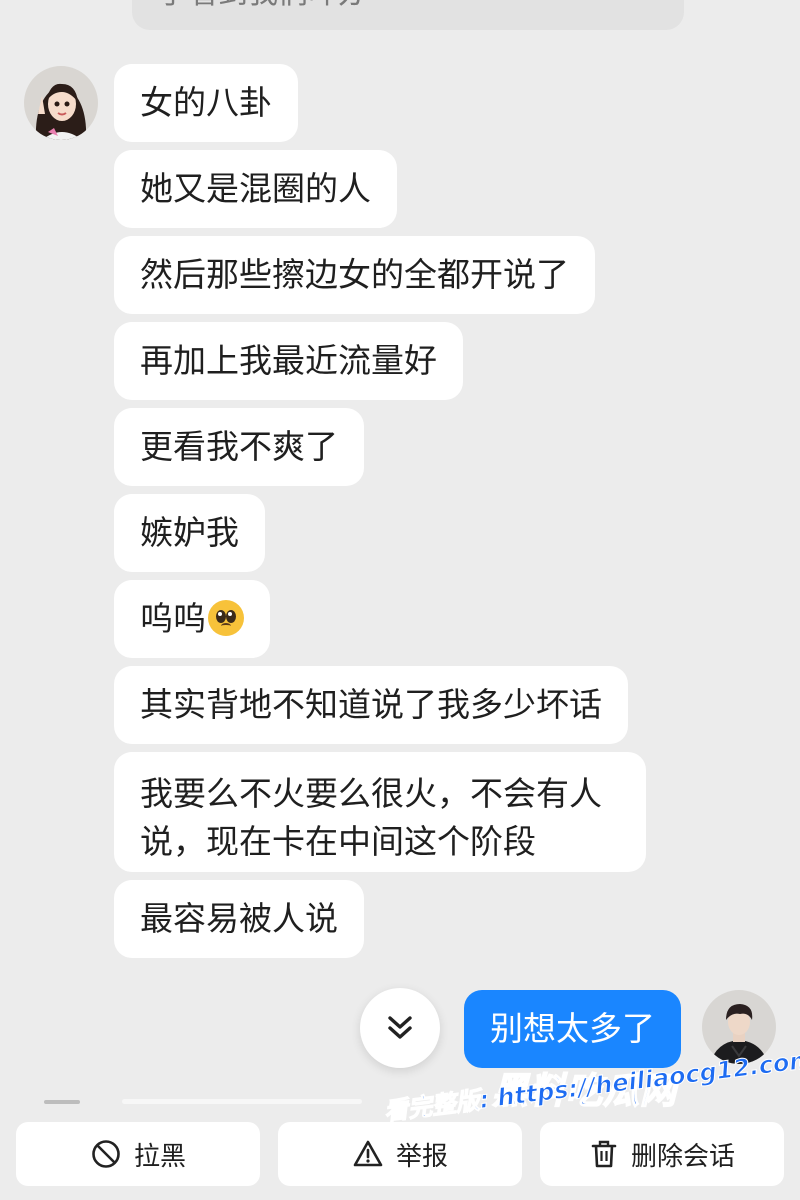 This screenshot has height=1200, width=800. I want to click on delete-conversation-label: 删除会话, so click(682, 1156).